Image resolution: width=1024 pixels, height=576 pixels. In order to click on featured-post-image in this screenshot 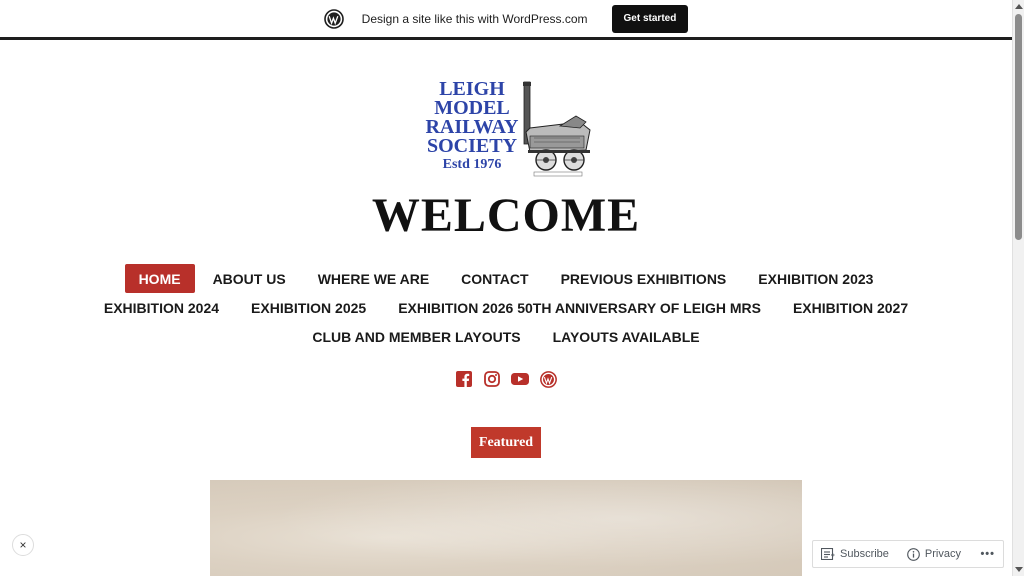, I will do `click(506, 528)`.